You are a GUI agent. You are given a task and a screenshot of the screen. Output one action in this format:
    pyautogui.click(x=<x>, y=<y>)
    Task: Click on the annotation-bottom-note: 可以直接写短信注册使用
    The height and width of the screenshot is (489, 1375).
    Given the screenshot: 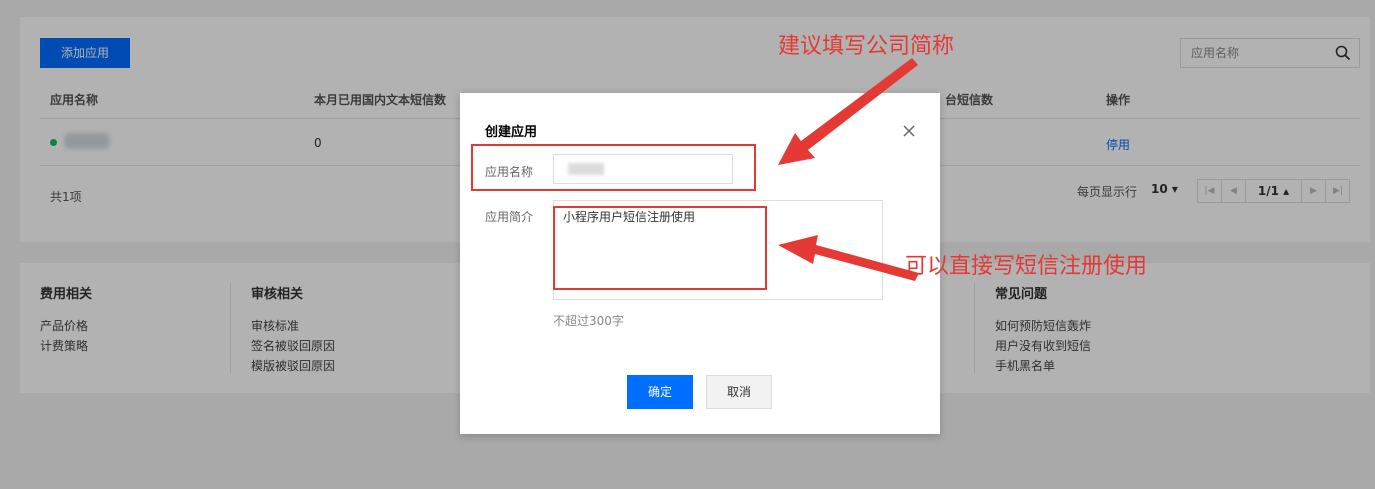 What is the action you would take?
    pyautogui.click(x=1026, y=266)
    